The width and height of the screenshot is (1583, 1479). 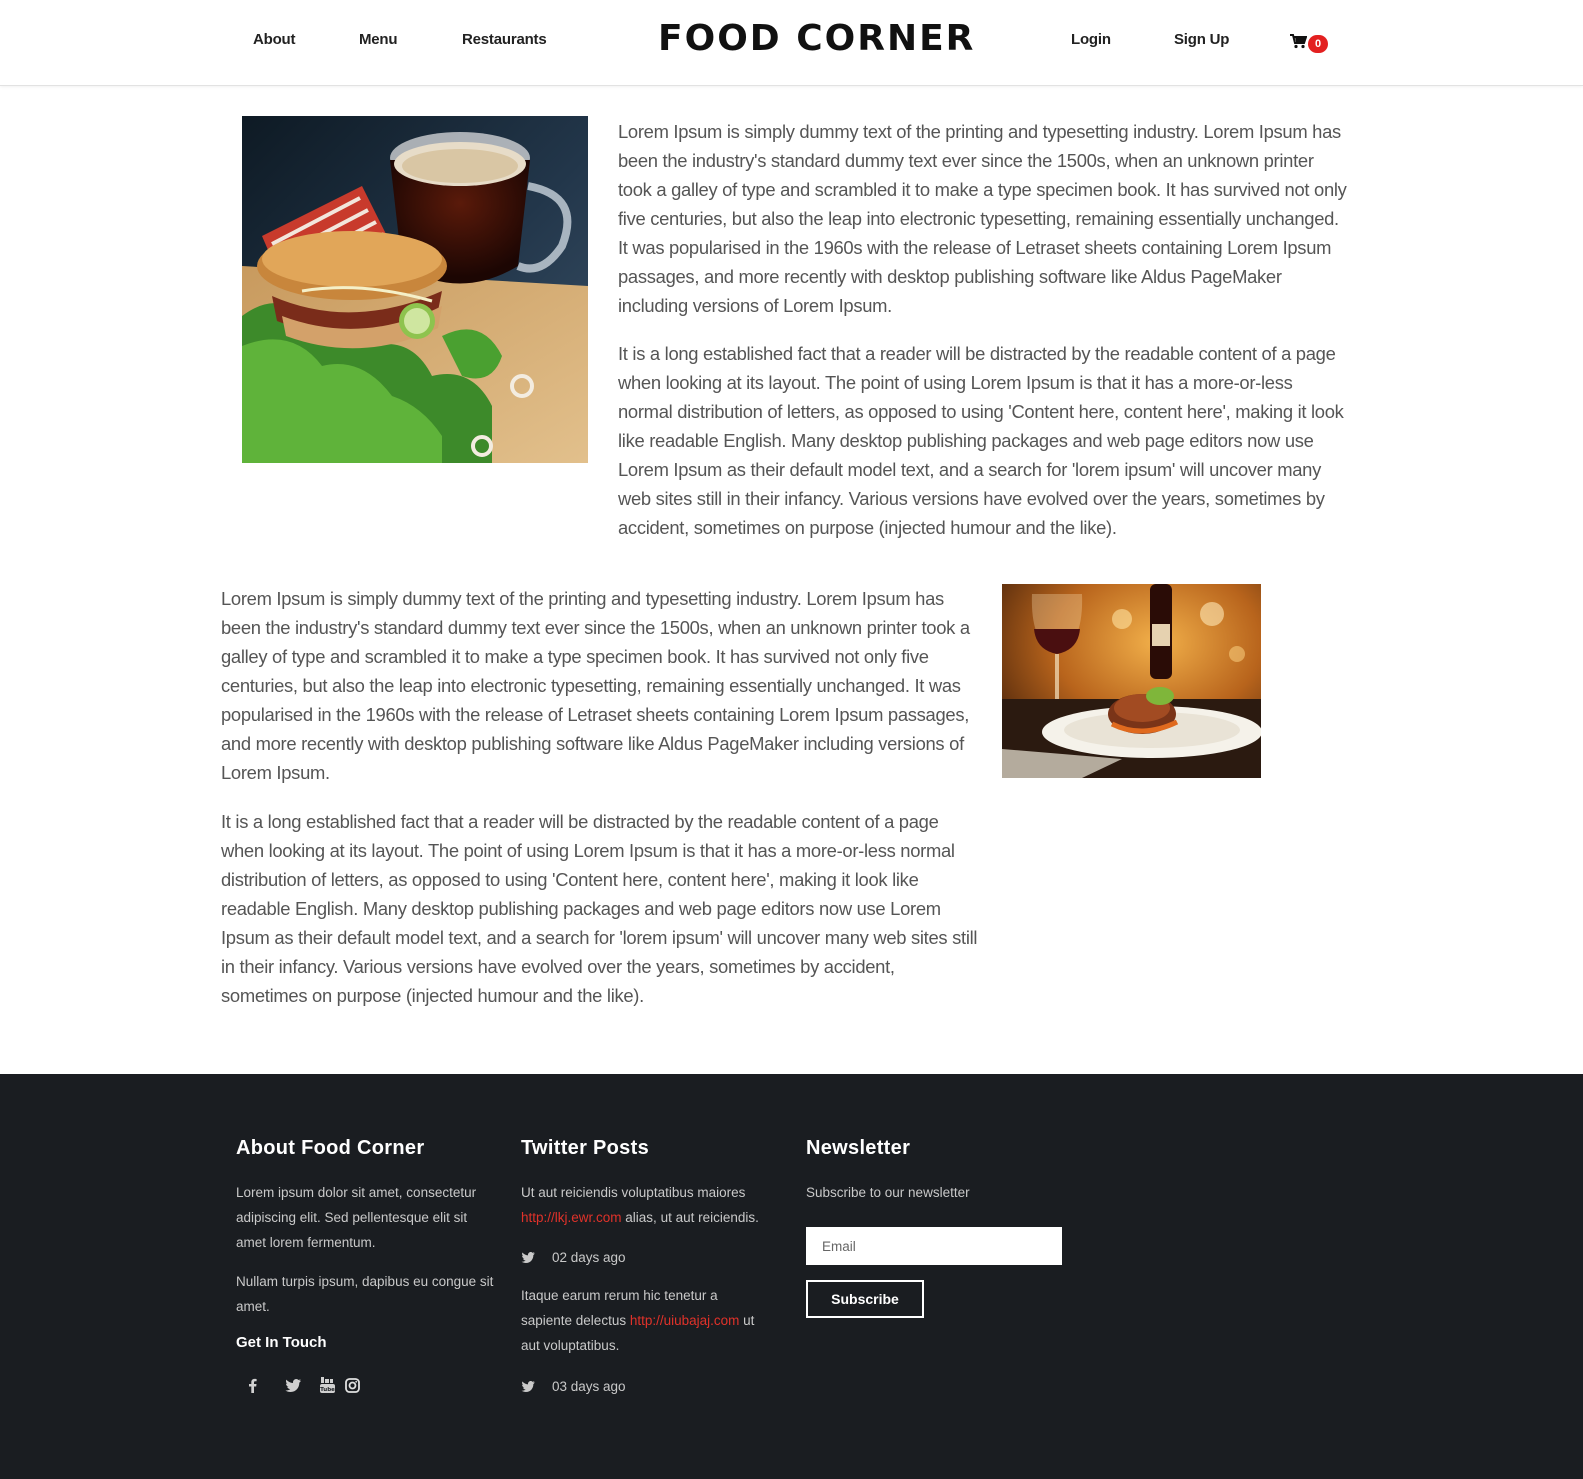 I want to click on tweet-2-meta: 03 days ago, so click(x=573, y=1386).